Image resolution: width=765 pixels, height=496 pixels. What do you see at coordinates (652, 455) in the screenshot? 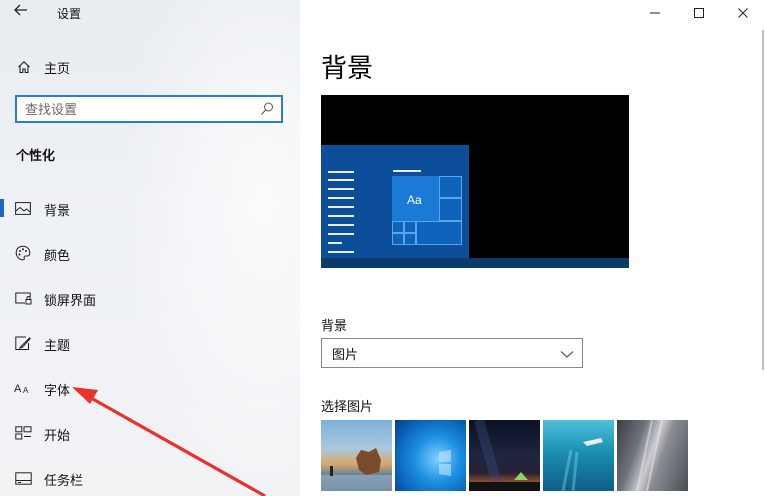
I see `rock-cliff-image` at bounding box center [652, 455].